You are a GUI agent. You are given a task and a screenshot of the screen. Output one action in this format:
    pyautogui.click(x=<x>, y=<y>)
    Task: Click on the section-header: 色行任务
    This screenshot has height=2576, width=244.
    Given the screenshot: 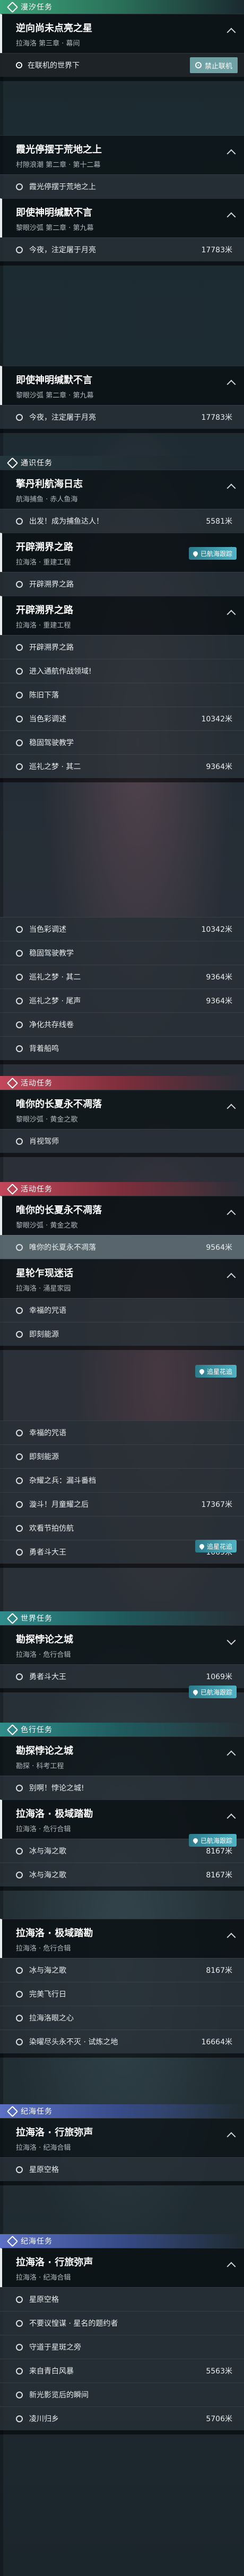 What is the action you would take?
    pyautogui.click(x=122, y=1729)
    